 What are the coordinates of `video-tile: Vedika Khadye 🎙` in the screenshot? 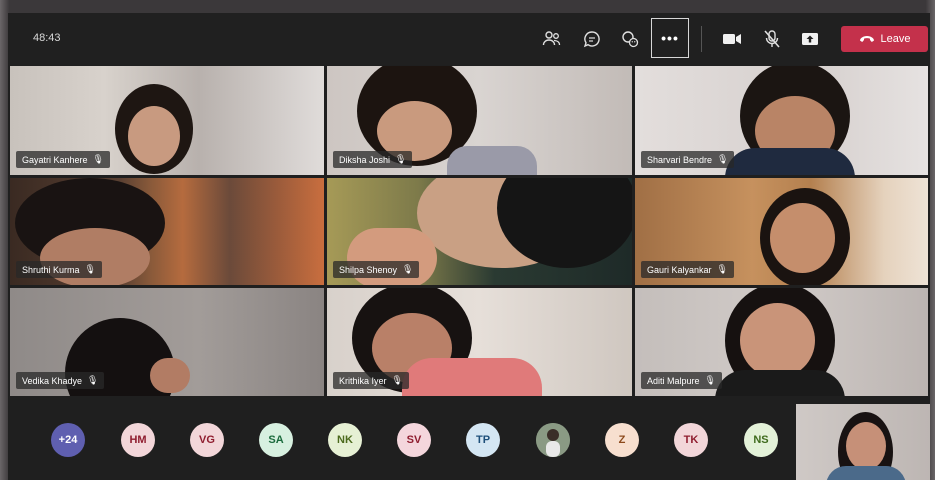 It's located at (167, 342).